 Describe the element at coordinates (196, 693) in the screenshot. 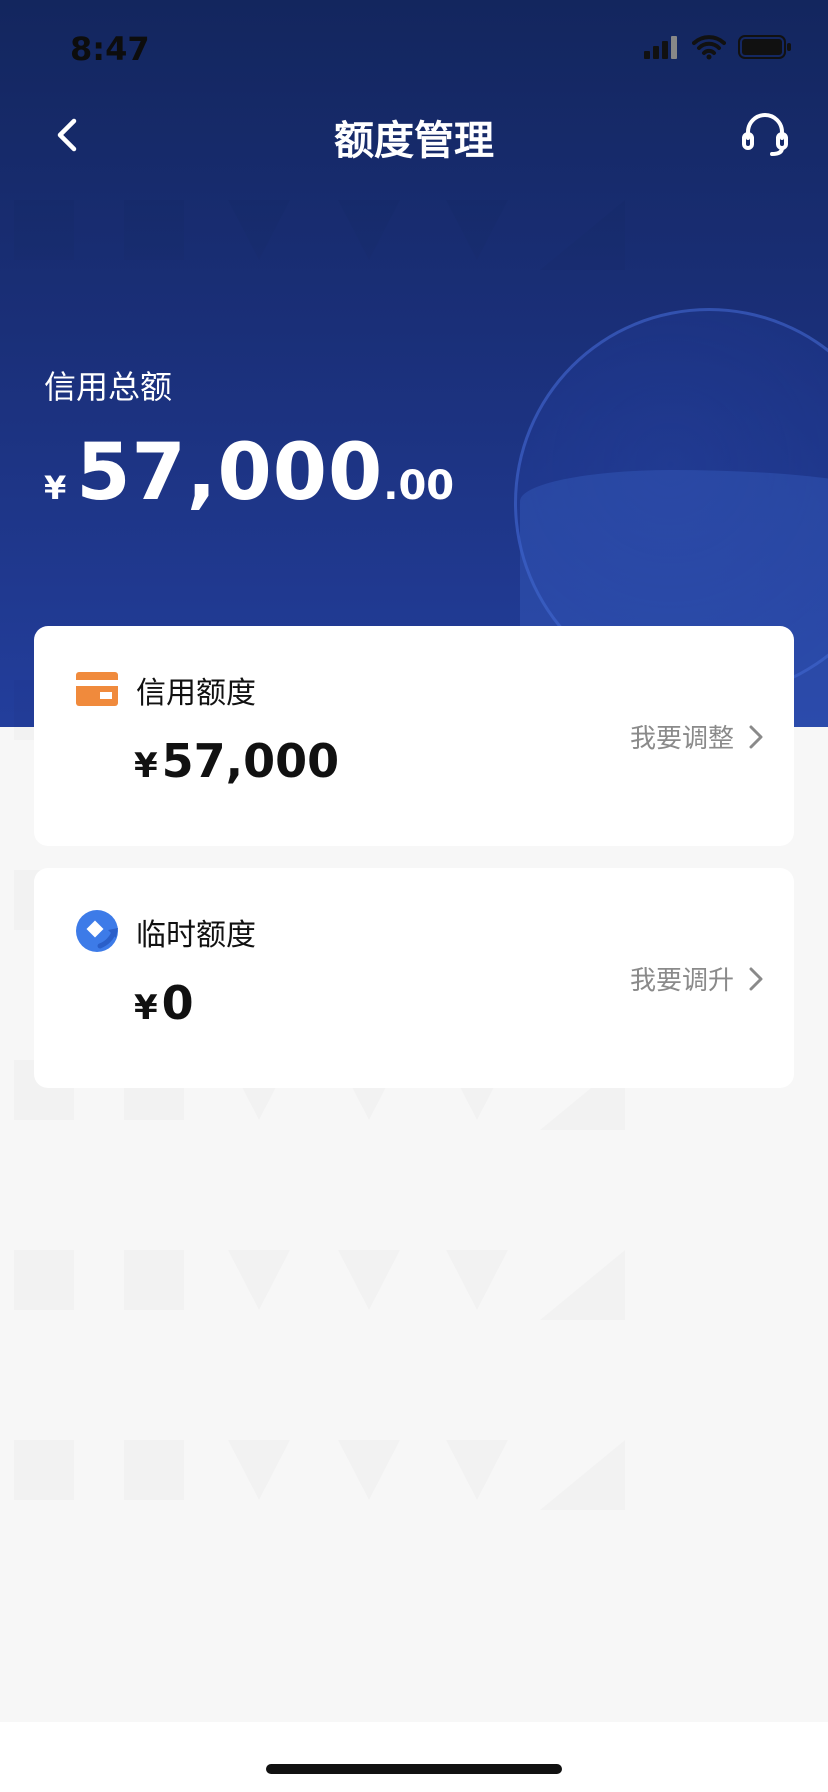

I see `card-title: 信用额度` at that location.